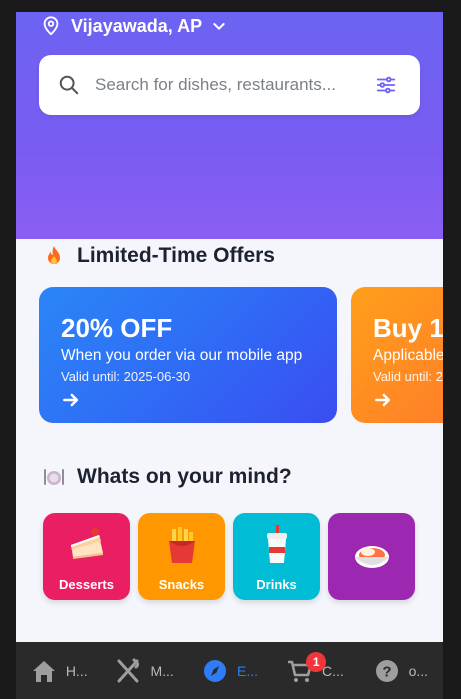 The image size is (461, 699). I want to click on offer-card: Buy 1 Applicable Valid until: 2, so click(397, 355).